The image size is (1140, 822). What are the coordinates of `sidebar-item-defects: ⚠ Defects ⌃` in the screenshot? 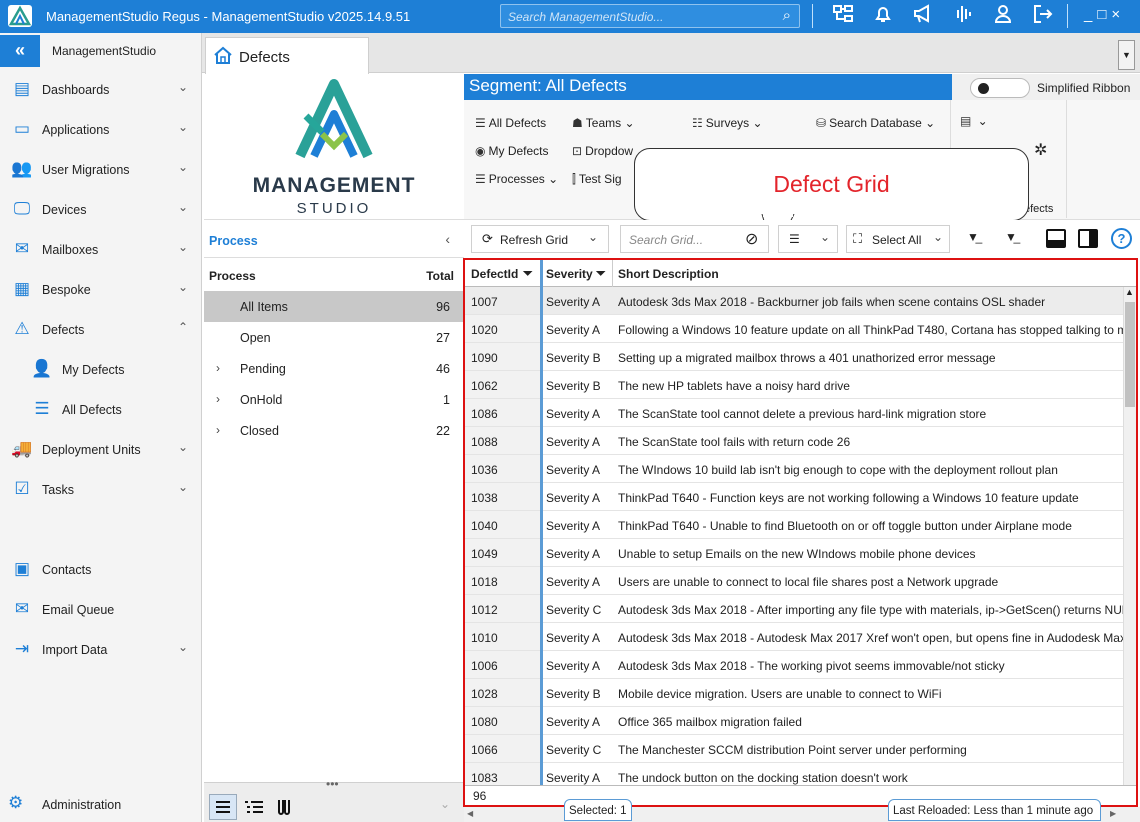 It's located at (101, 329).